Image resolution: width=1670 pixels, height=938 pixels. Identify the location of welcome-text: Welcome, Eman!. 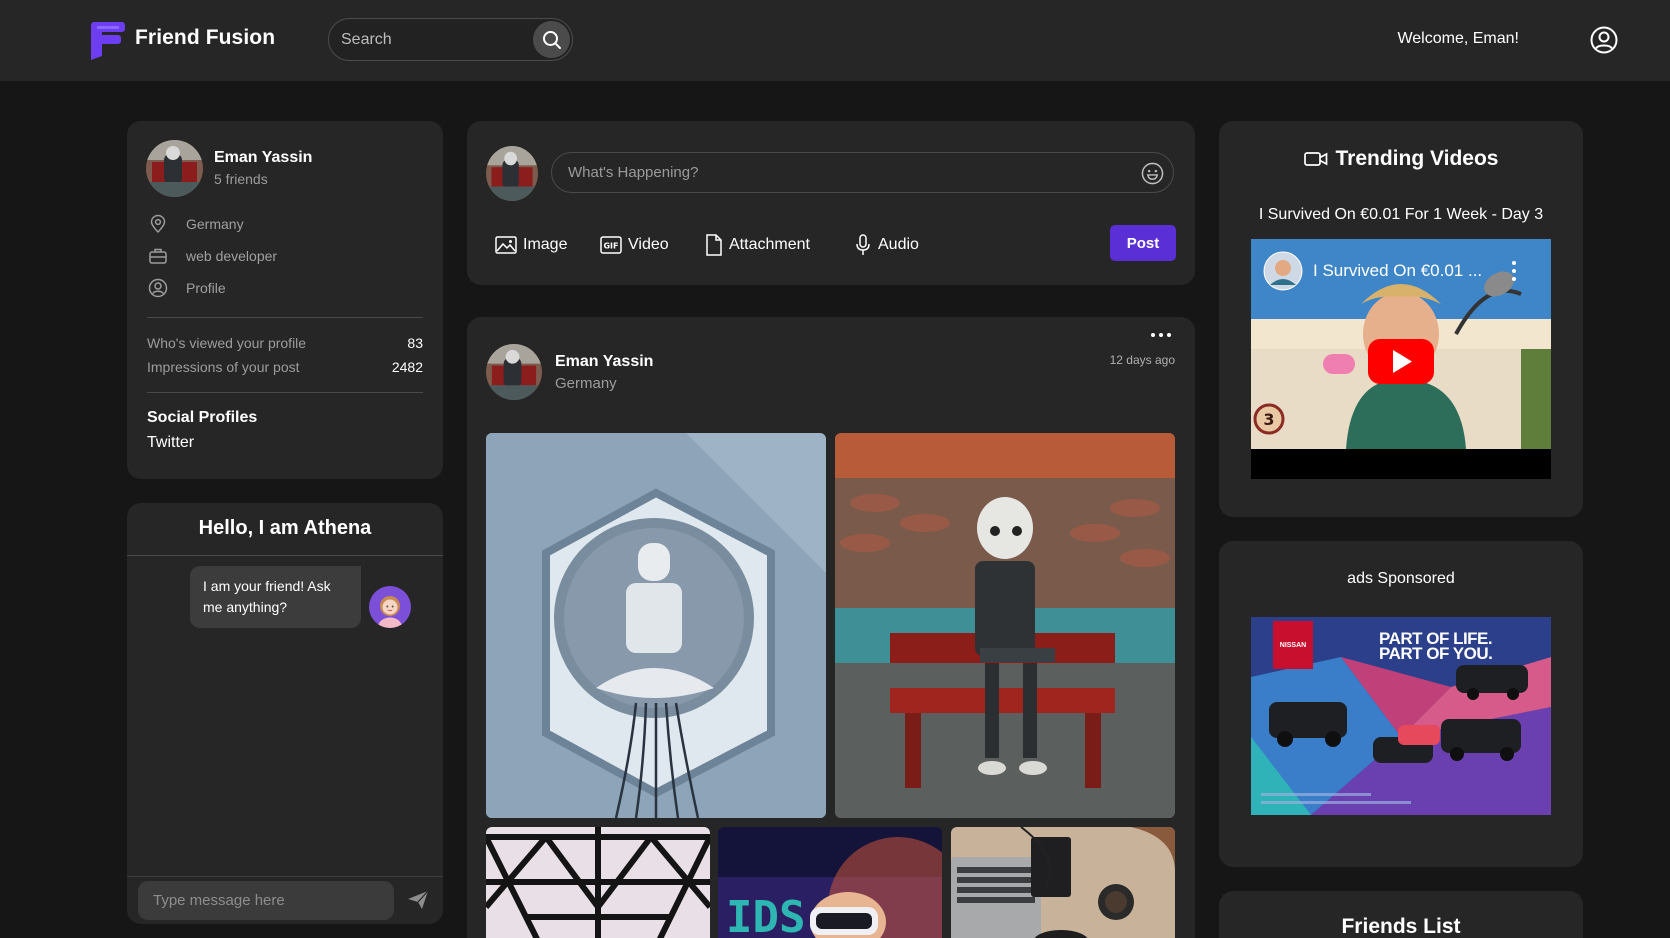
(1458, 38).